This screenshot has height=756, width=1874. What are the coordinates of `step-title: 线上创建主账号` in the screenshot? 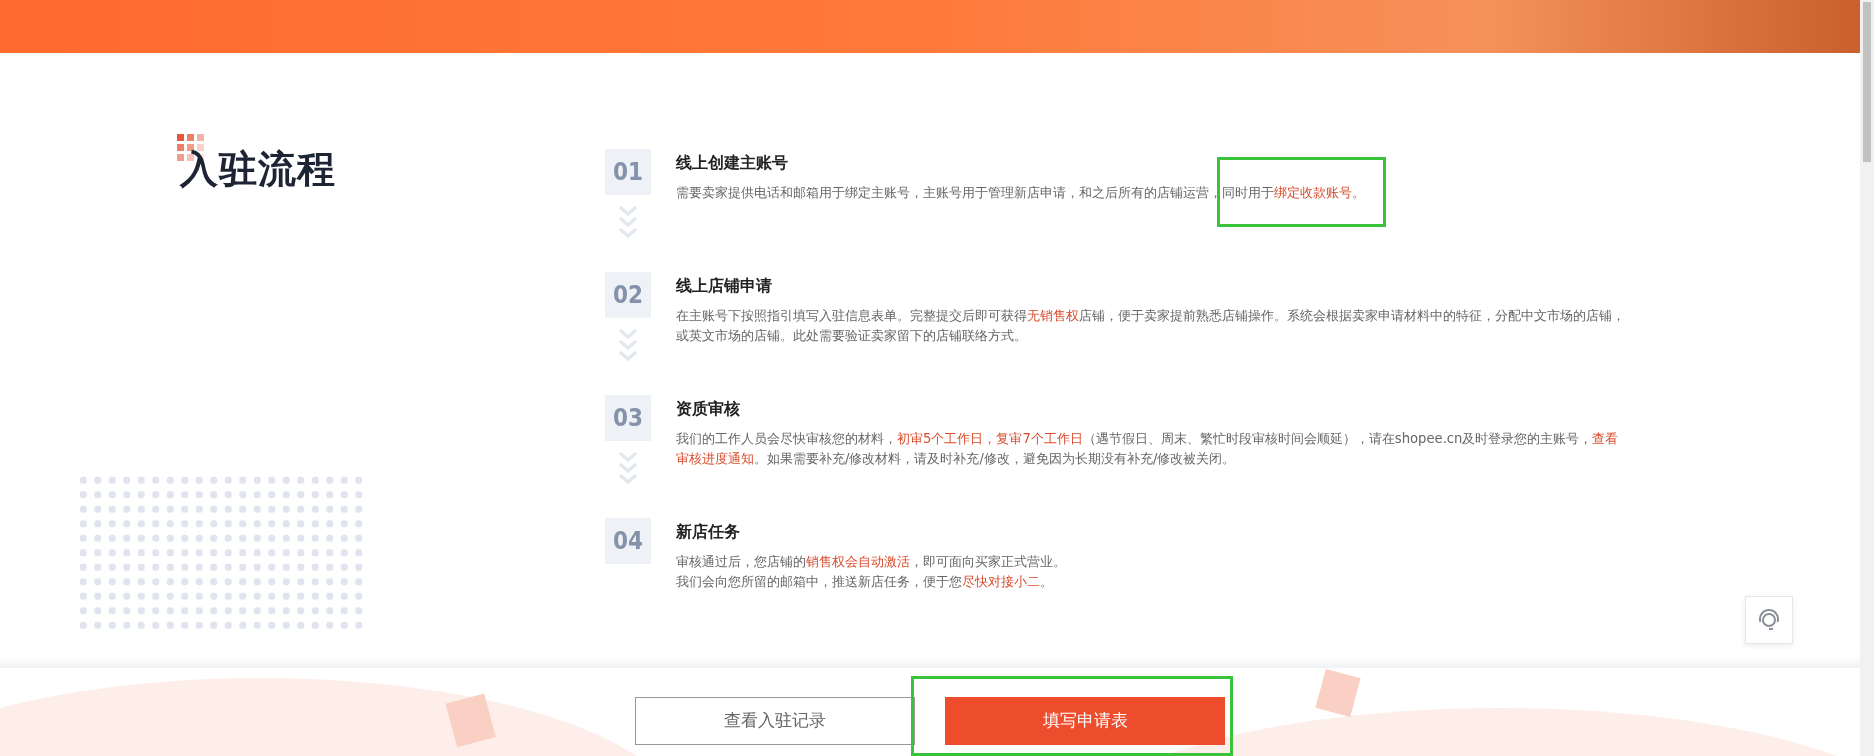 It's located at (732, 163).